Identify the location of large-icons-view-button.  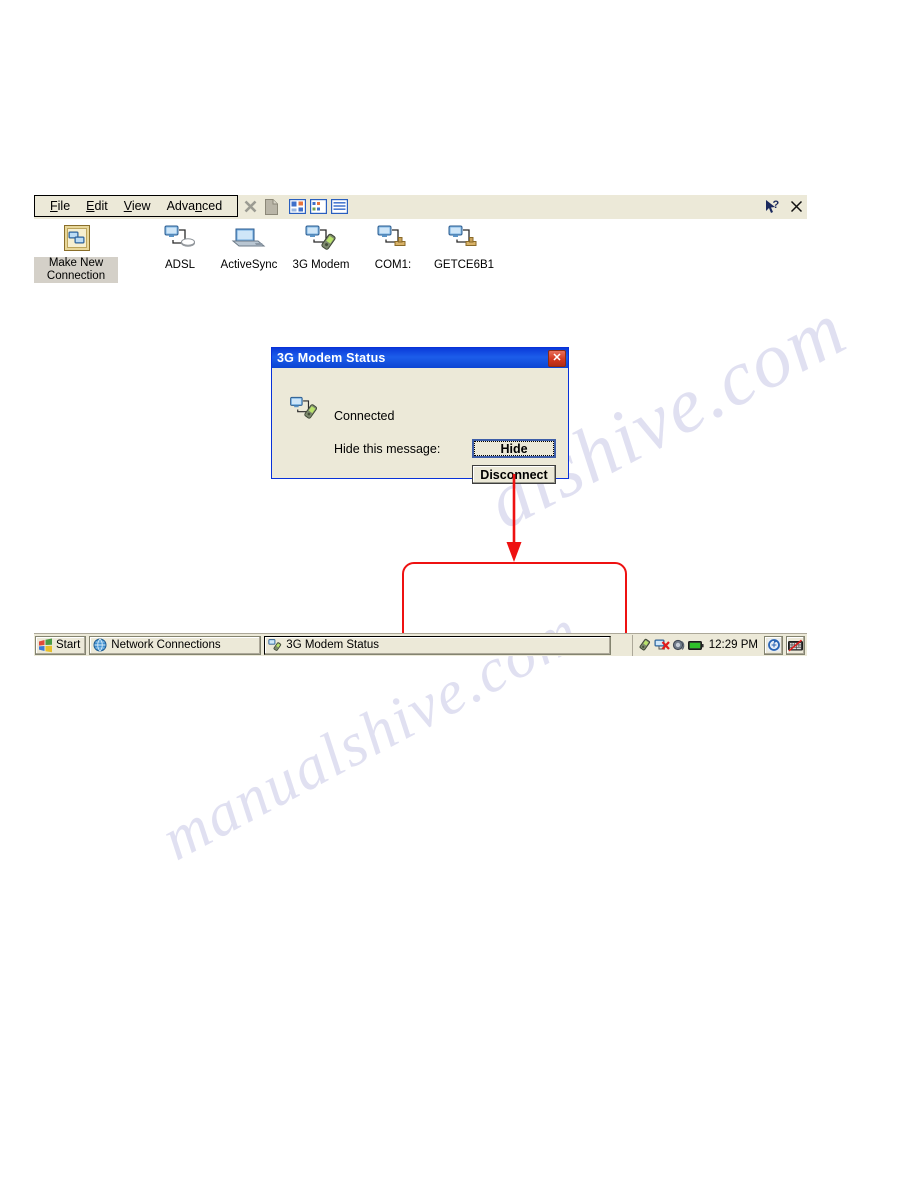
(297, 206).